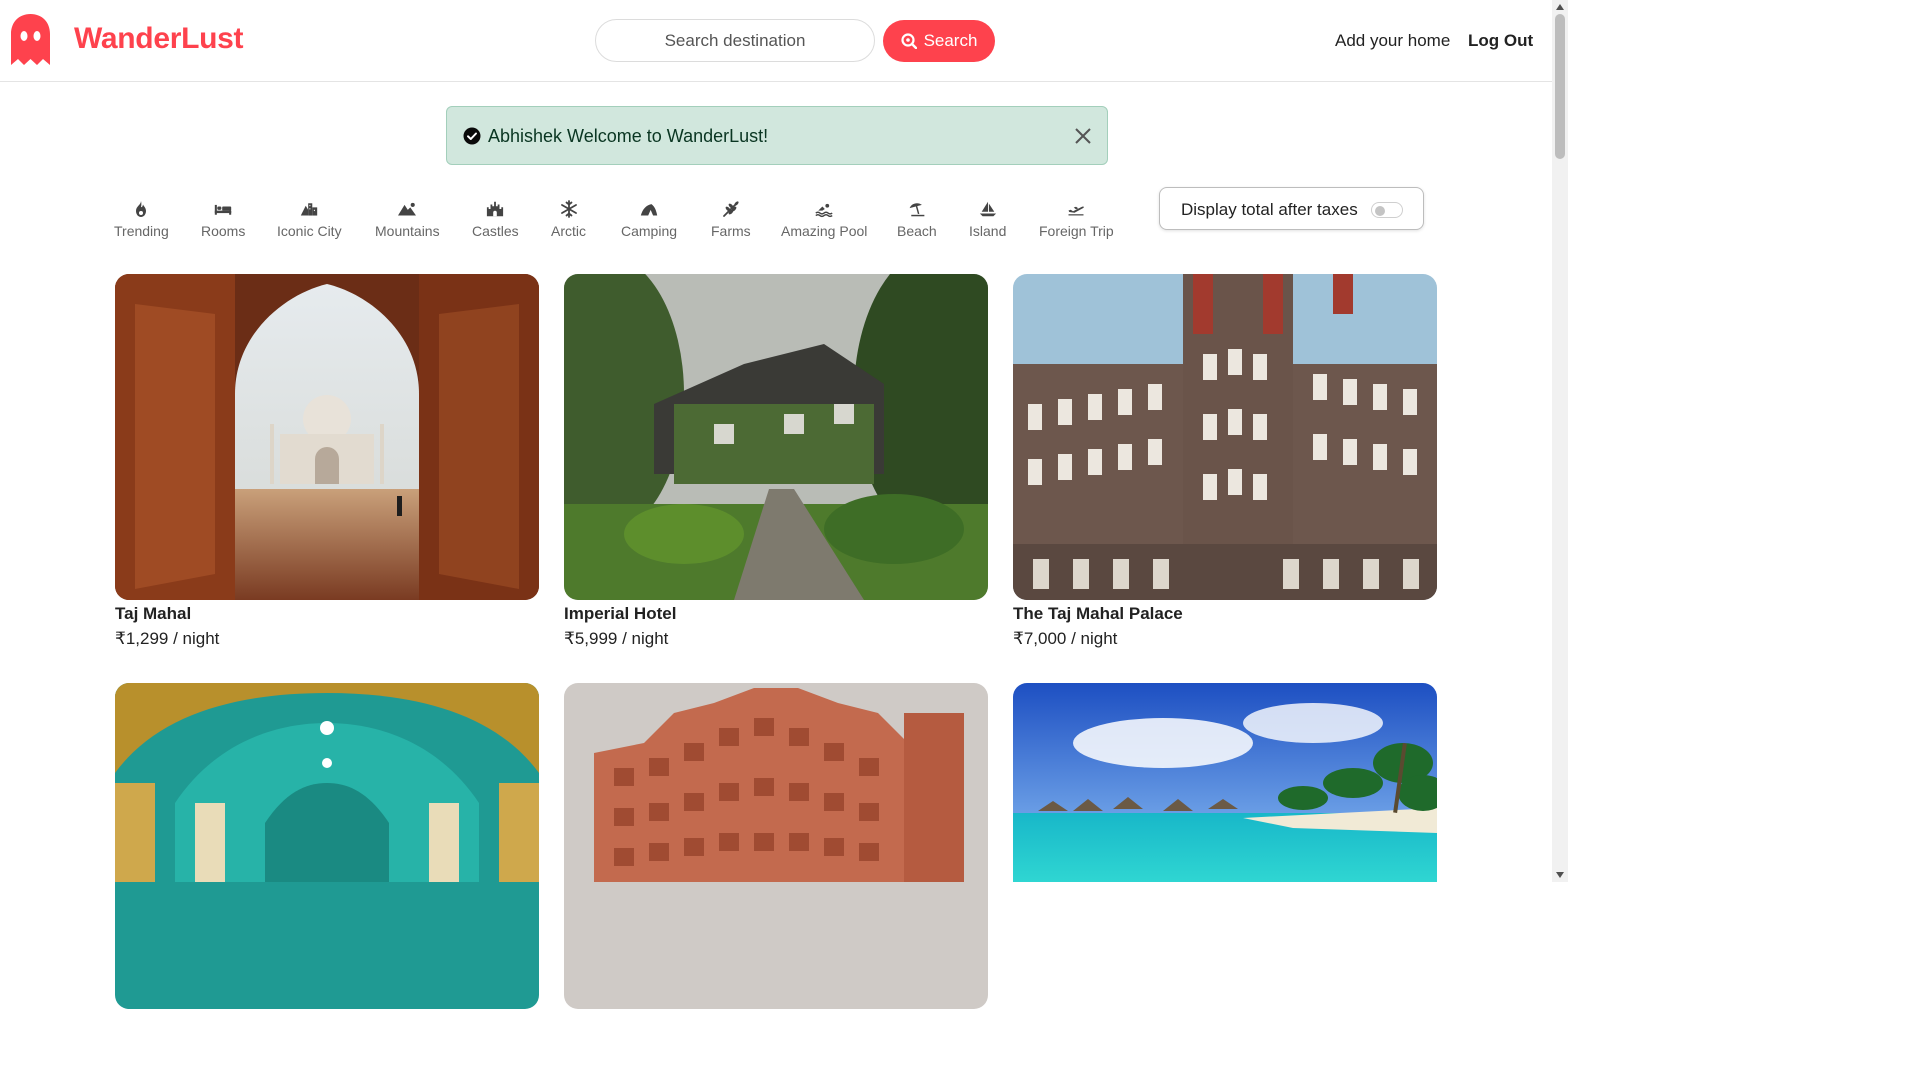 The width and height of the screenshot is (1920, 1080). What do you see at coordinates (824, 231) in the screenshot?
I see `filter-label: Amazing Pool` at bounding box center [824, 231].